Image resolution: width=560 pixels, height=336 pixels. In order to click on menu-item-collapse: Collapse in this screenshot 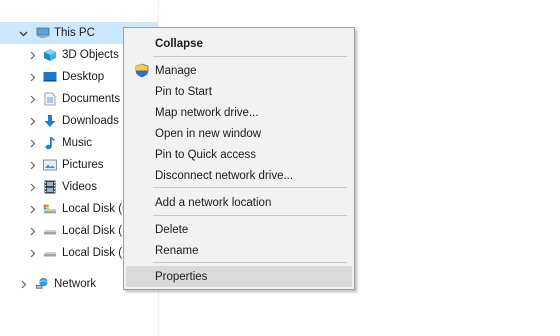, I will do `click(239, 43)`.